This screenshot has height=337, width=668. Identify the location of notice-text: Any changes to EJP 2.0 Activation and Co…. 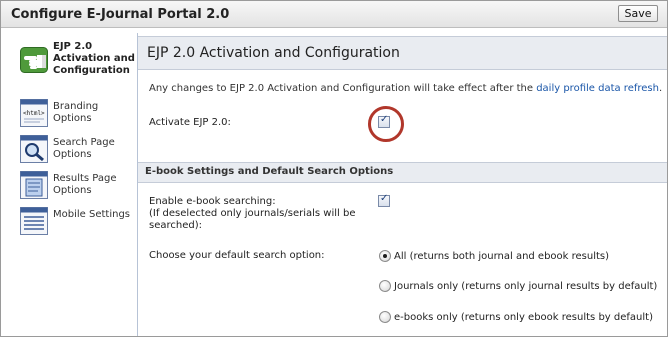
(406, 88).